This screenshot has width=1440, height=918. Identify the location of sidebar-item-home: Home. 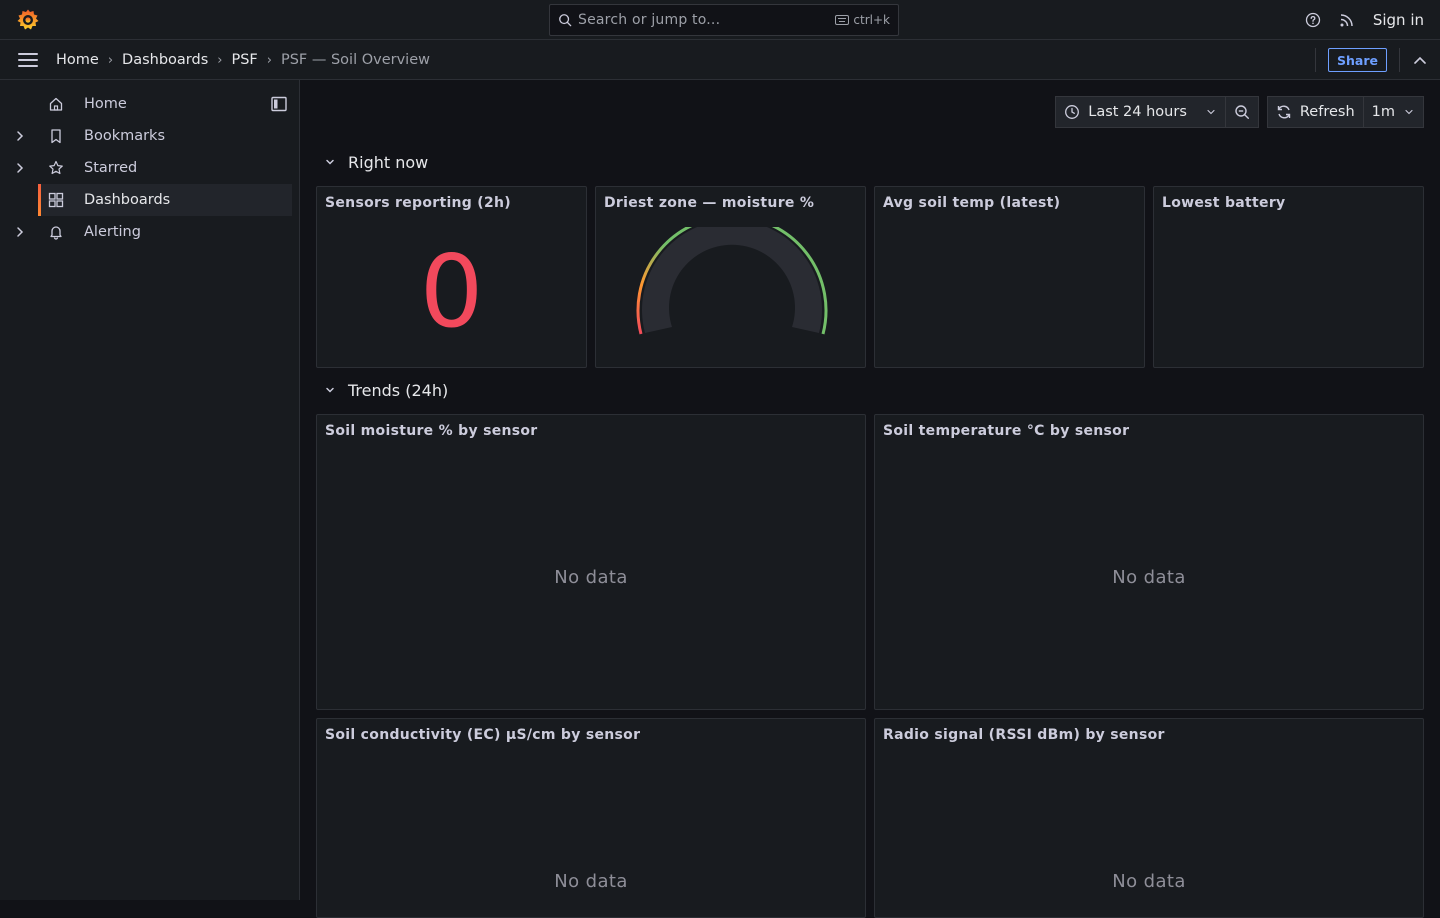
(146, 104).